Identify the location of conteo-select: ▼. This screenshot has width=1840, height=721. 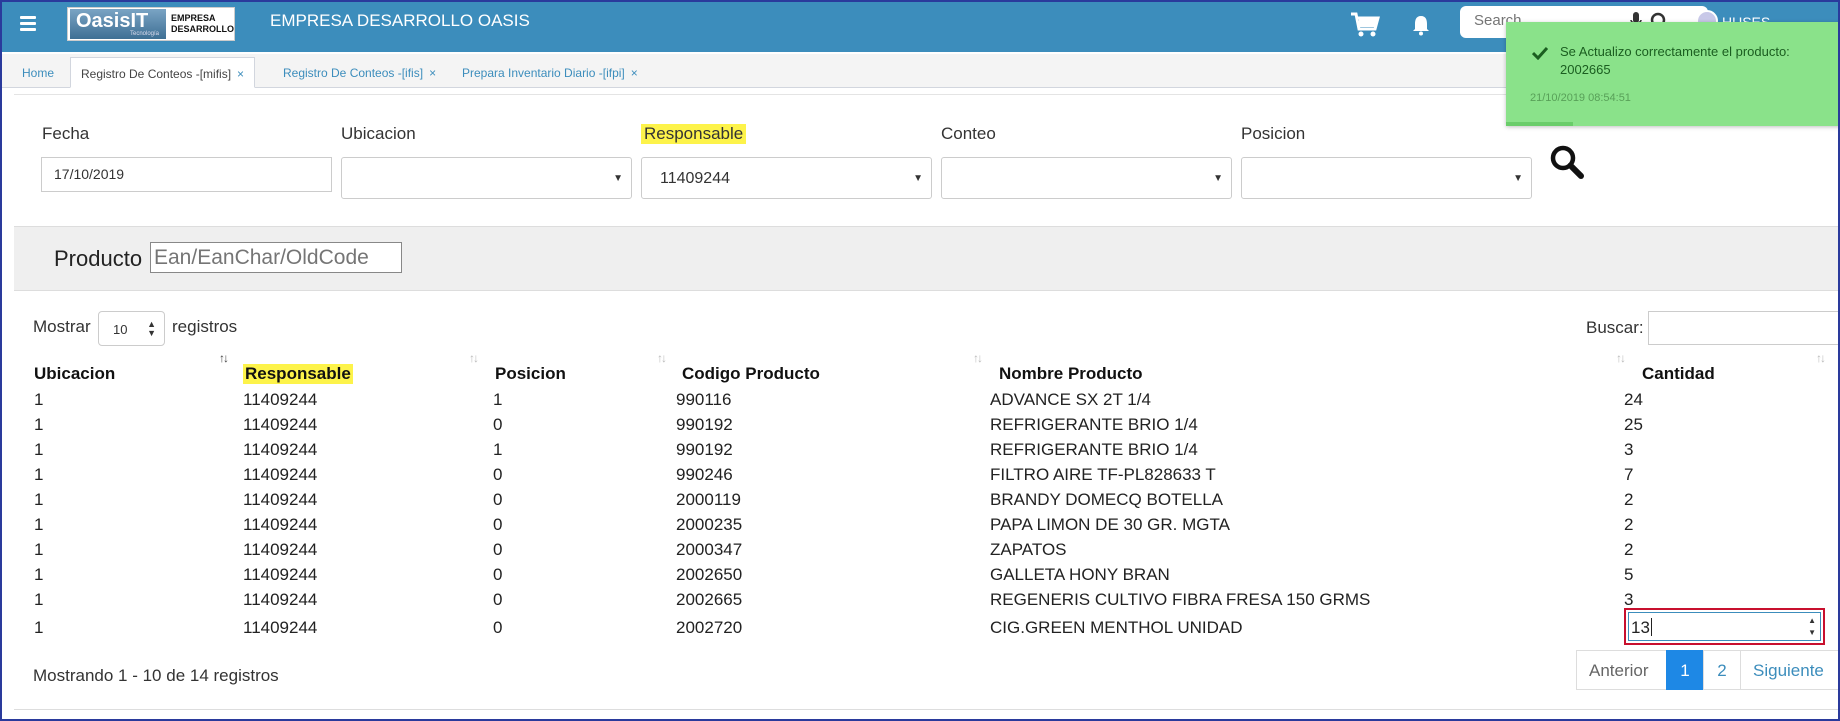
(1086, 178).